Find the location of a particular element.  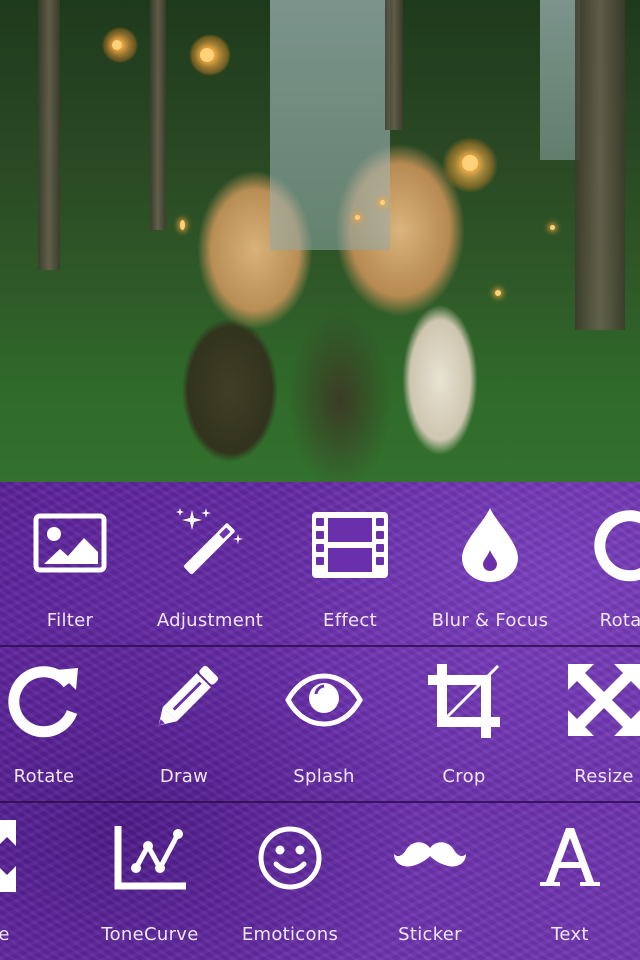

crop-icon is located at coordinates (464, 700).